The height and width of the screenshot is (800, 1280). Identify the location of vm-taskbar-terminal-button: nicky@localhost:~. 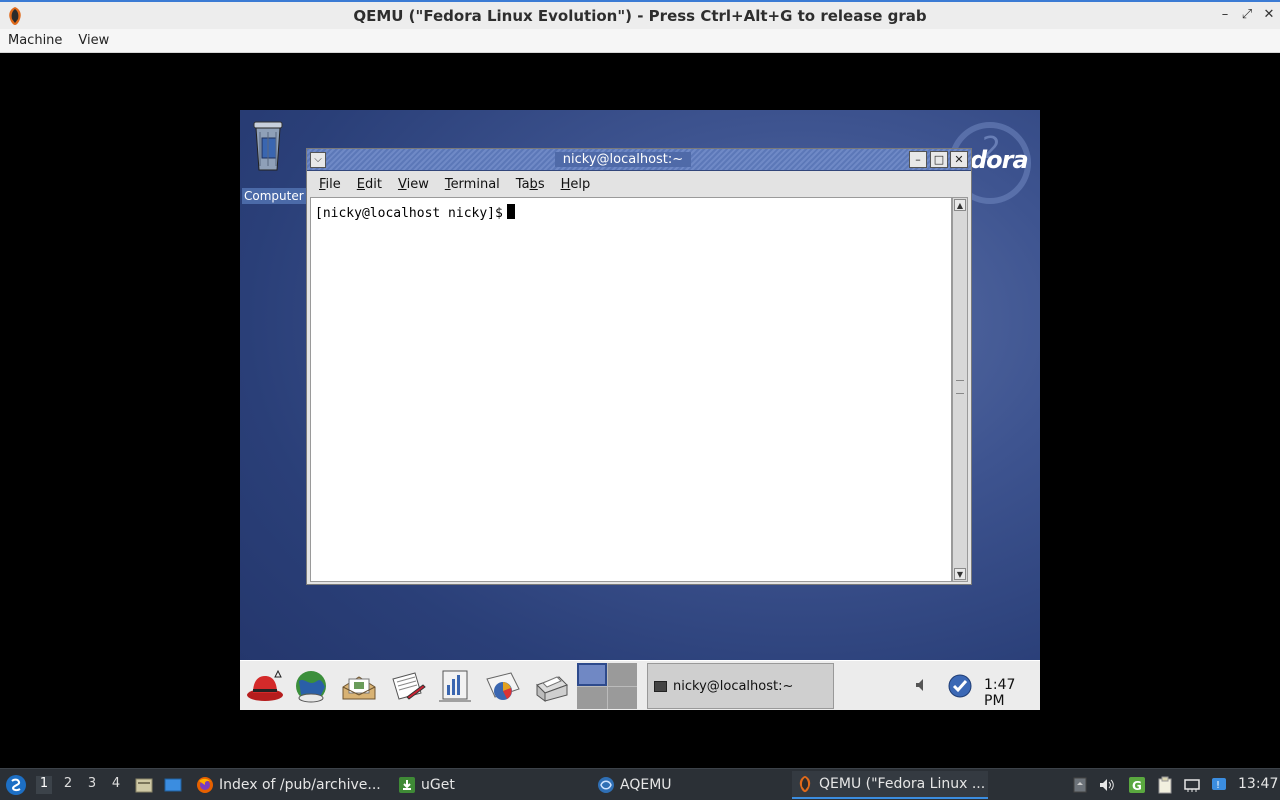
(740, 686).